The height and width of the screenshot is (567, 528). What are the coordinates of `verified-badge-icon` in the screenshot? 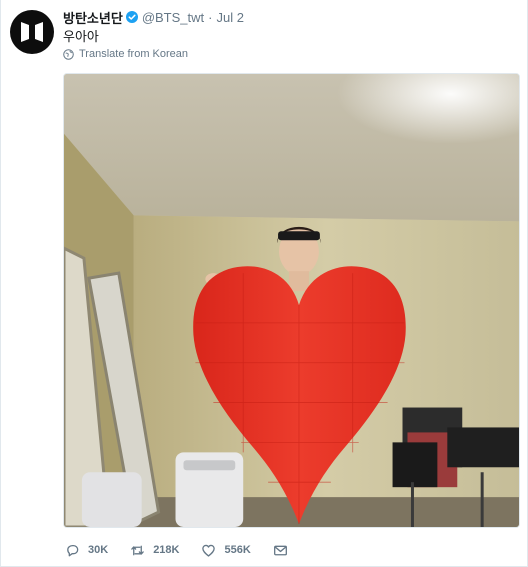 It's located at (131, 17).